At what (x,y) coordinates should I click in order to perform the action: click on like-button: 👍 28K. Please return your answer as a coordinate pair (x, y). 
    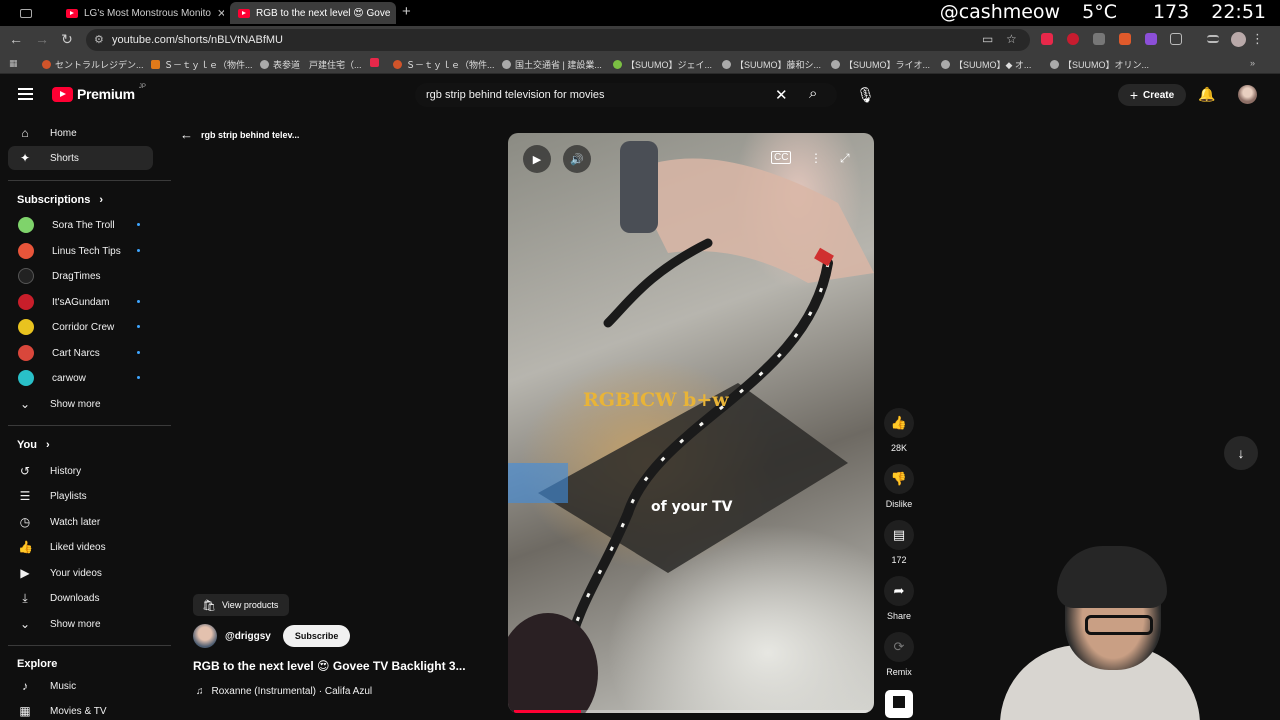
    Looking at the image, I should click on (899, 430).